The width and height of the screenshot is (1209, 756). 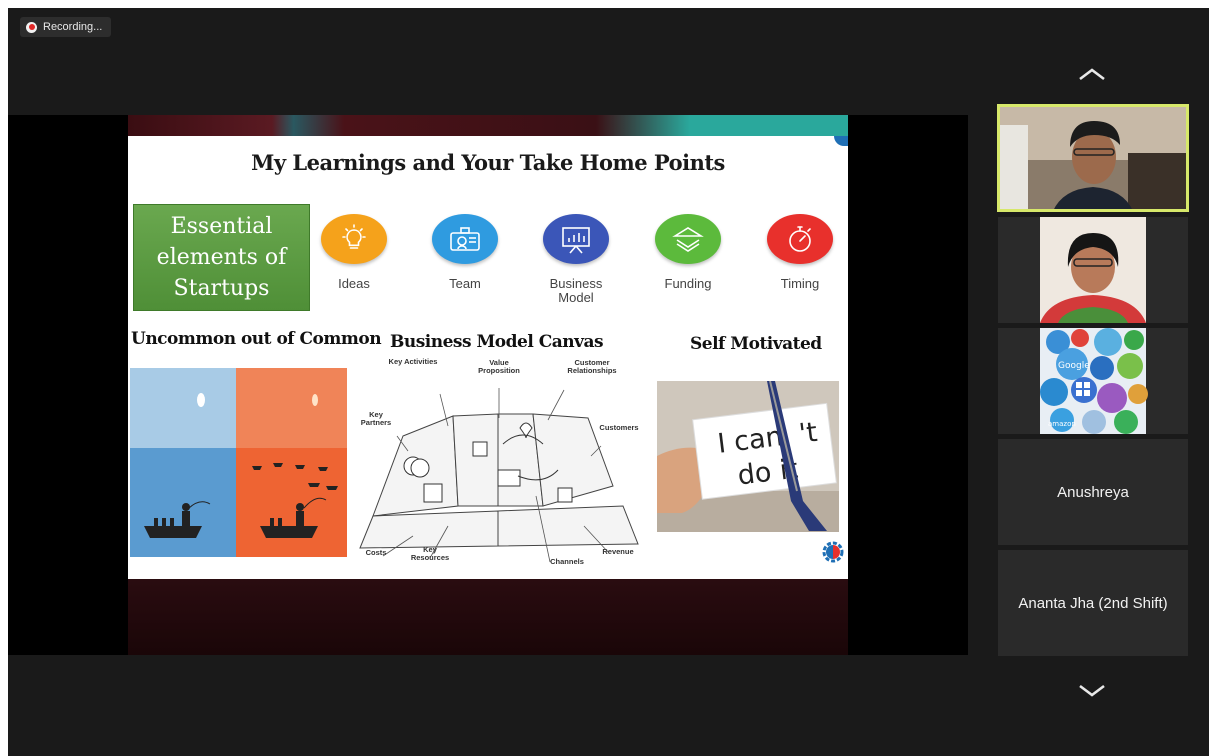 What do you see at coordinates (756, 344) in the screenshot?
I see `section-heading-motivated: Self Motivated` at bounding box center [756, 344].